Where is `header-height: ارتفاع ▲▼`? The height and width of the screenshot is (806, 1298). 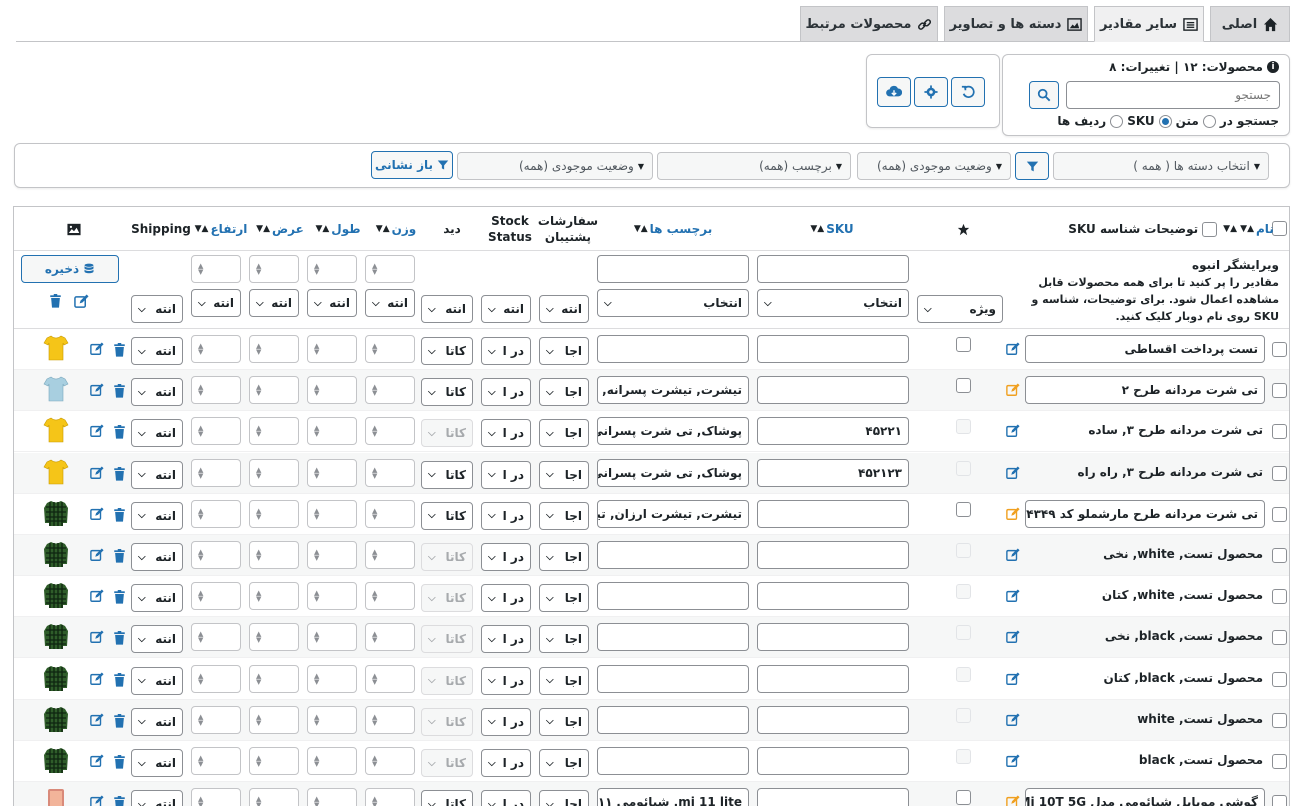 header-height: ارتفاع ▲▼ is located at coordinates (220, 229).